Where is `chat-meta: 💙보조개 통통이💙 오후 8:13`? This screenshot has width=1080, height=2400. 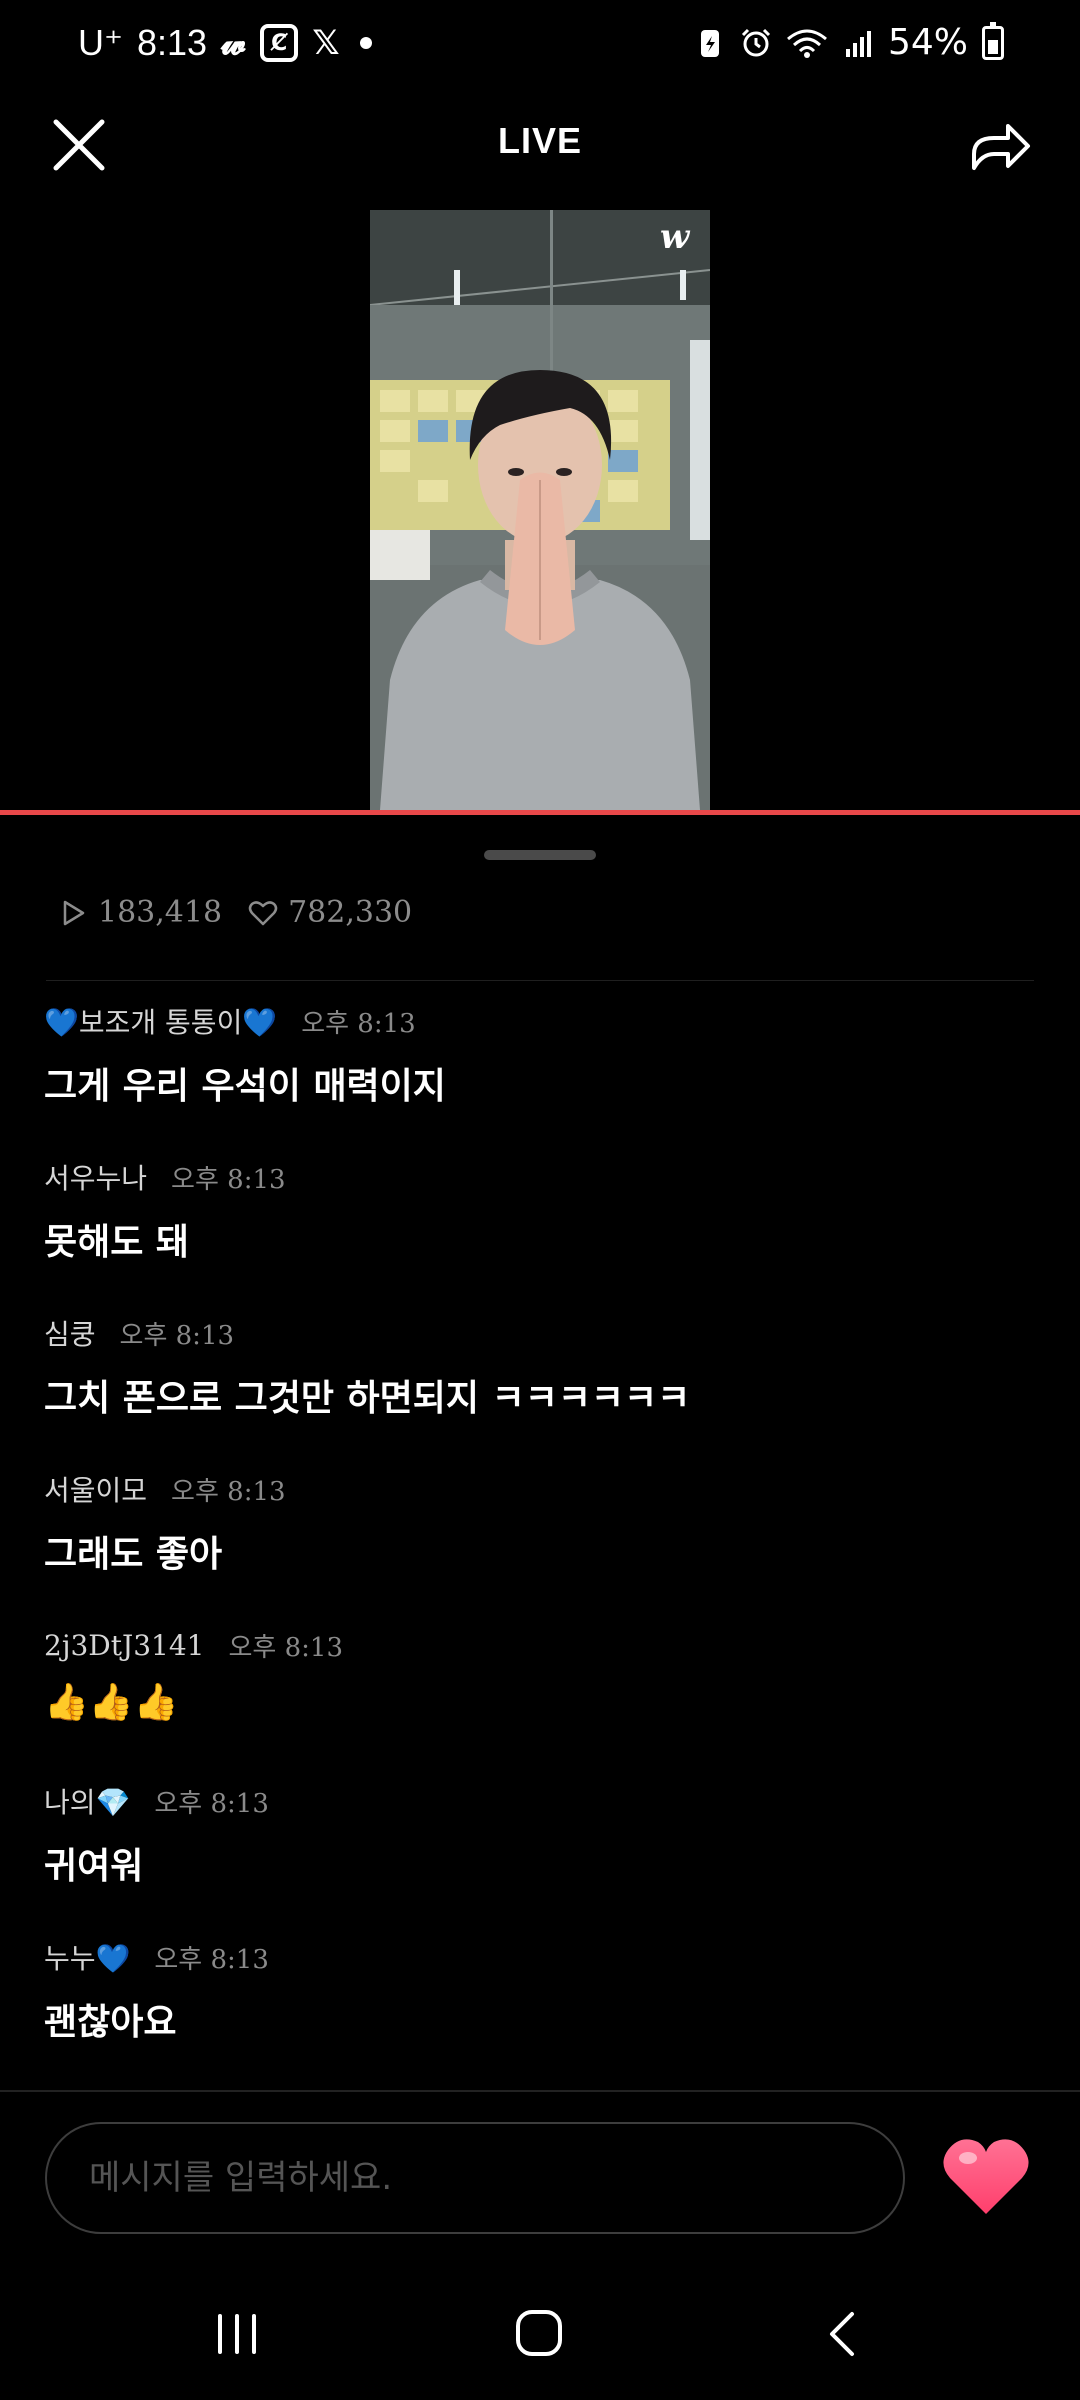
chat-meta: 💙보조개 통통이💙 오후 8:13 is located at coordinates (230, 1021).